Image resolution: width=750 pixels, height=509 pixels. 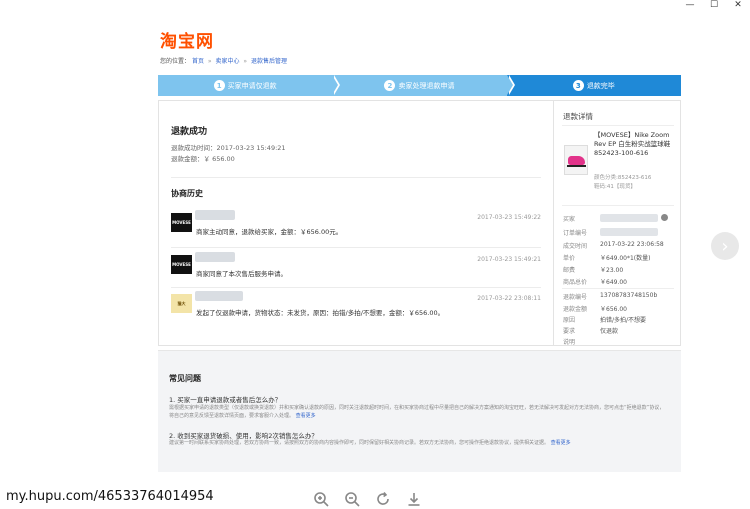 I want to click on close-button: ✕, so click(x=738, y=5).